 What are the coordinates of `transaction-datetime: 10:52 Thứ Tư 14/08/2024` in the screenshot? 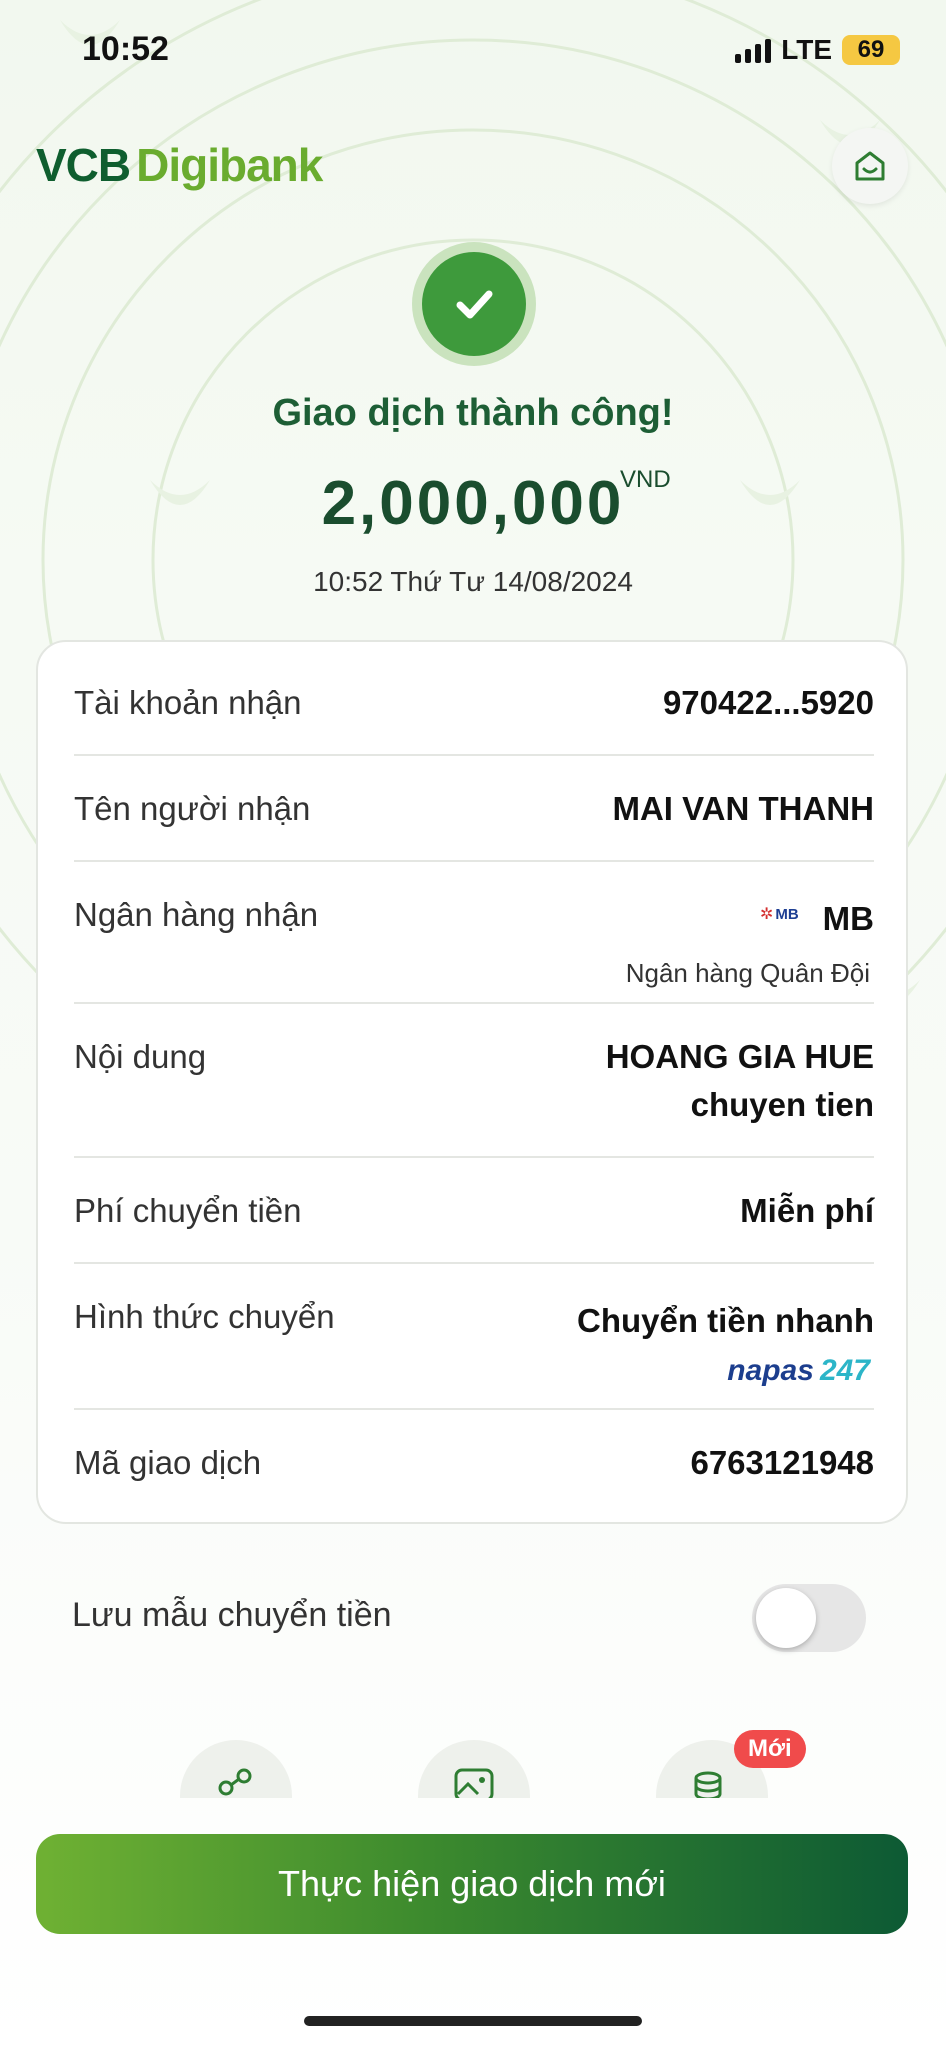 It's located at (473, 581).